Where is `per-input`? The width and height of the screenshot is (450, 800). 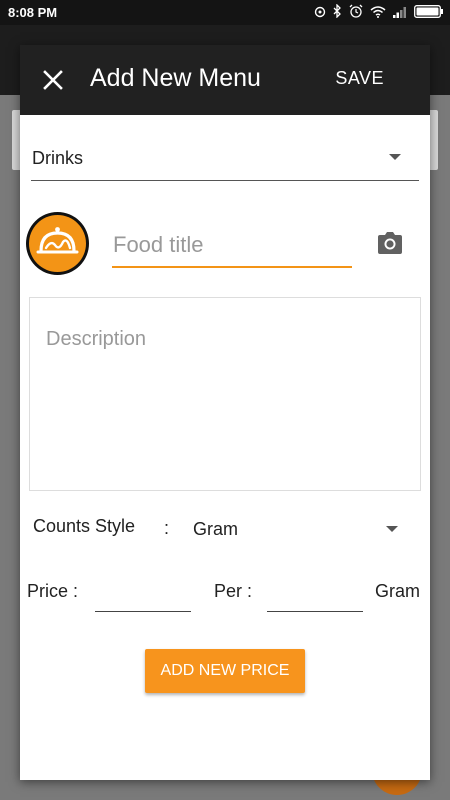 per-input is located at coordinates (315, 594).